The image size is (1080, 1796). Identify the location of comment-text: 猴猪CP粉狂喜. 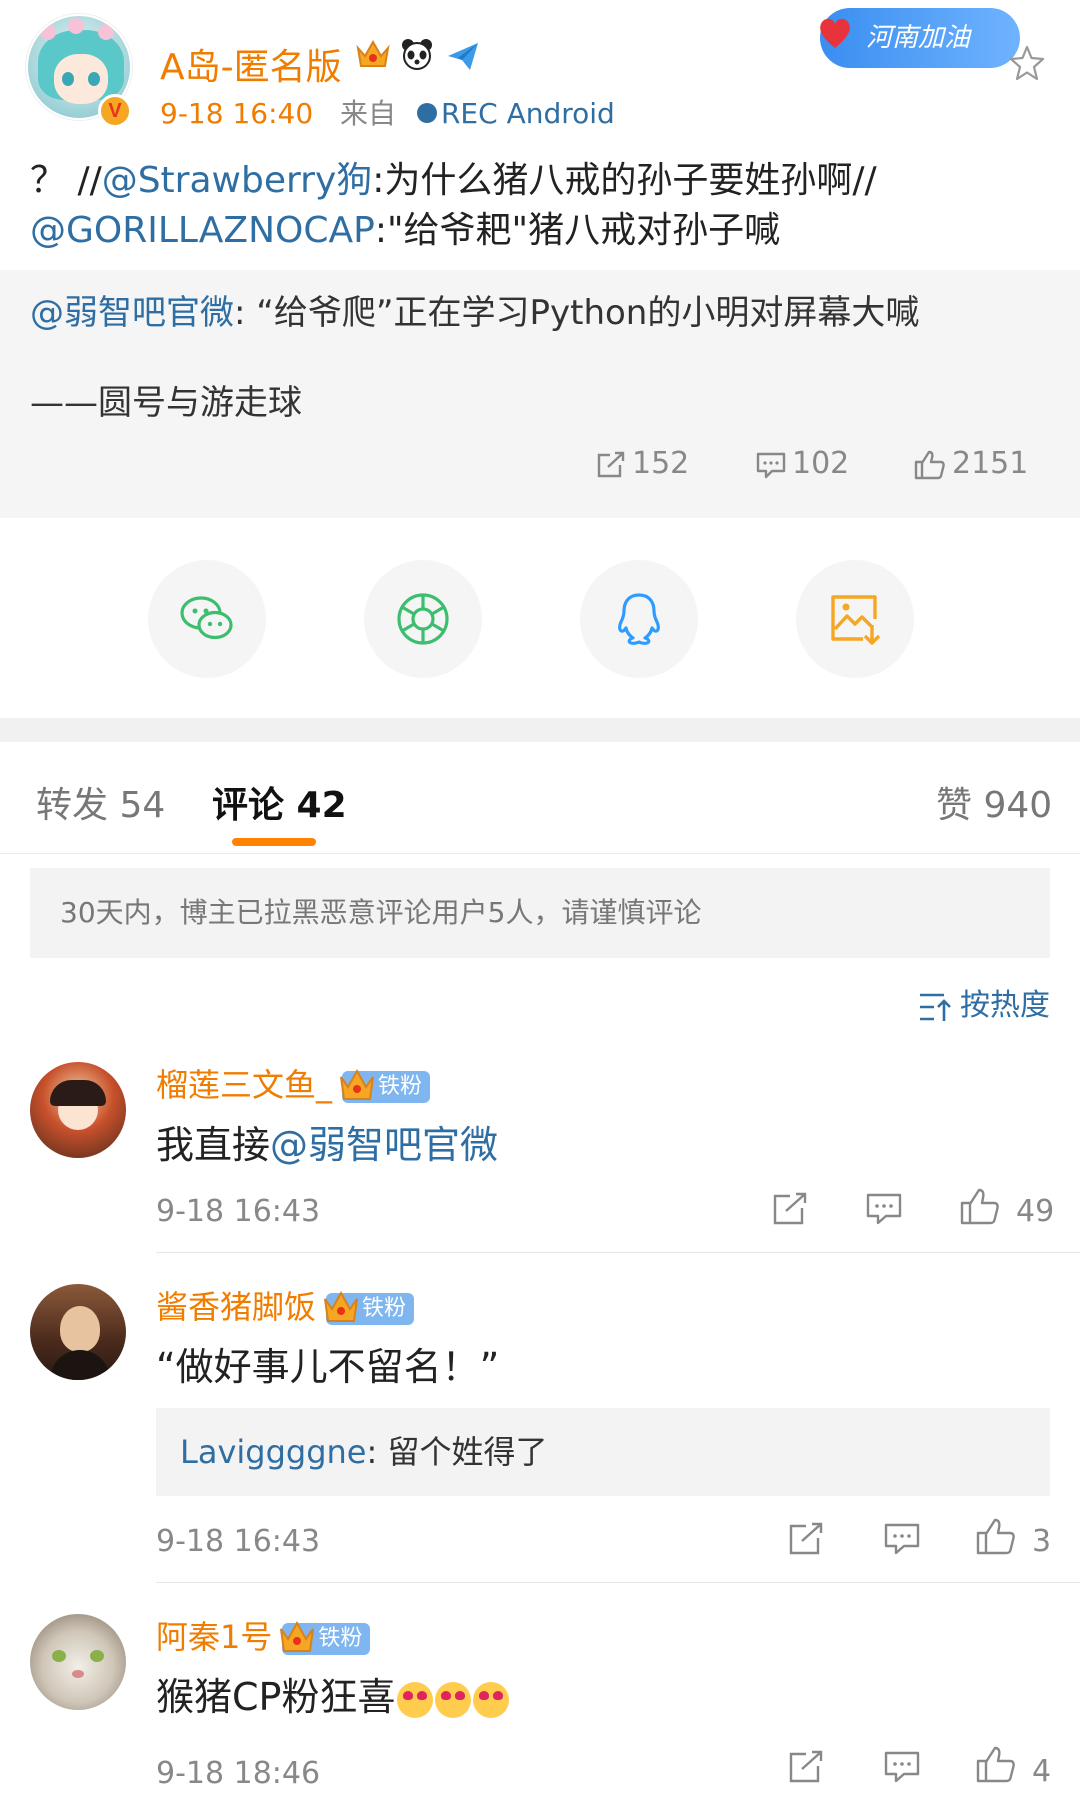
(333, 1693).